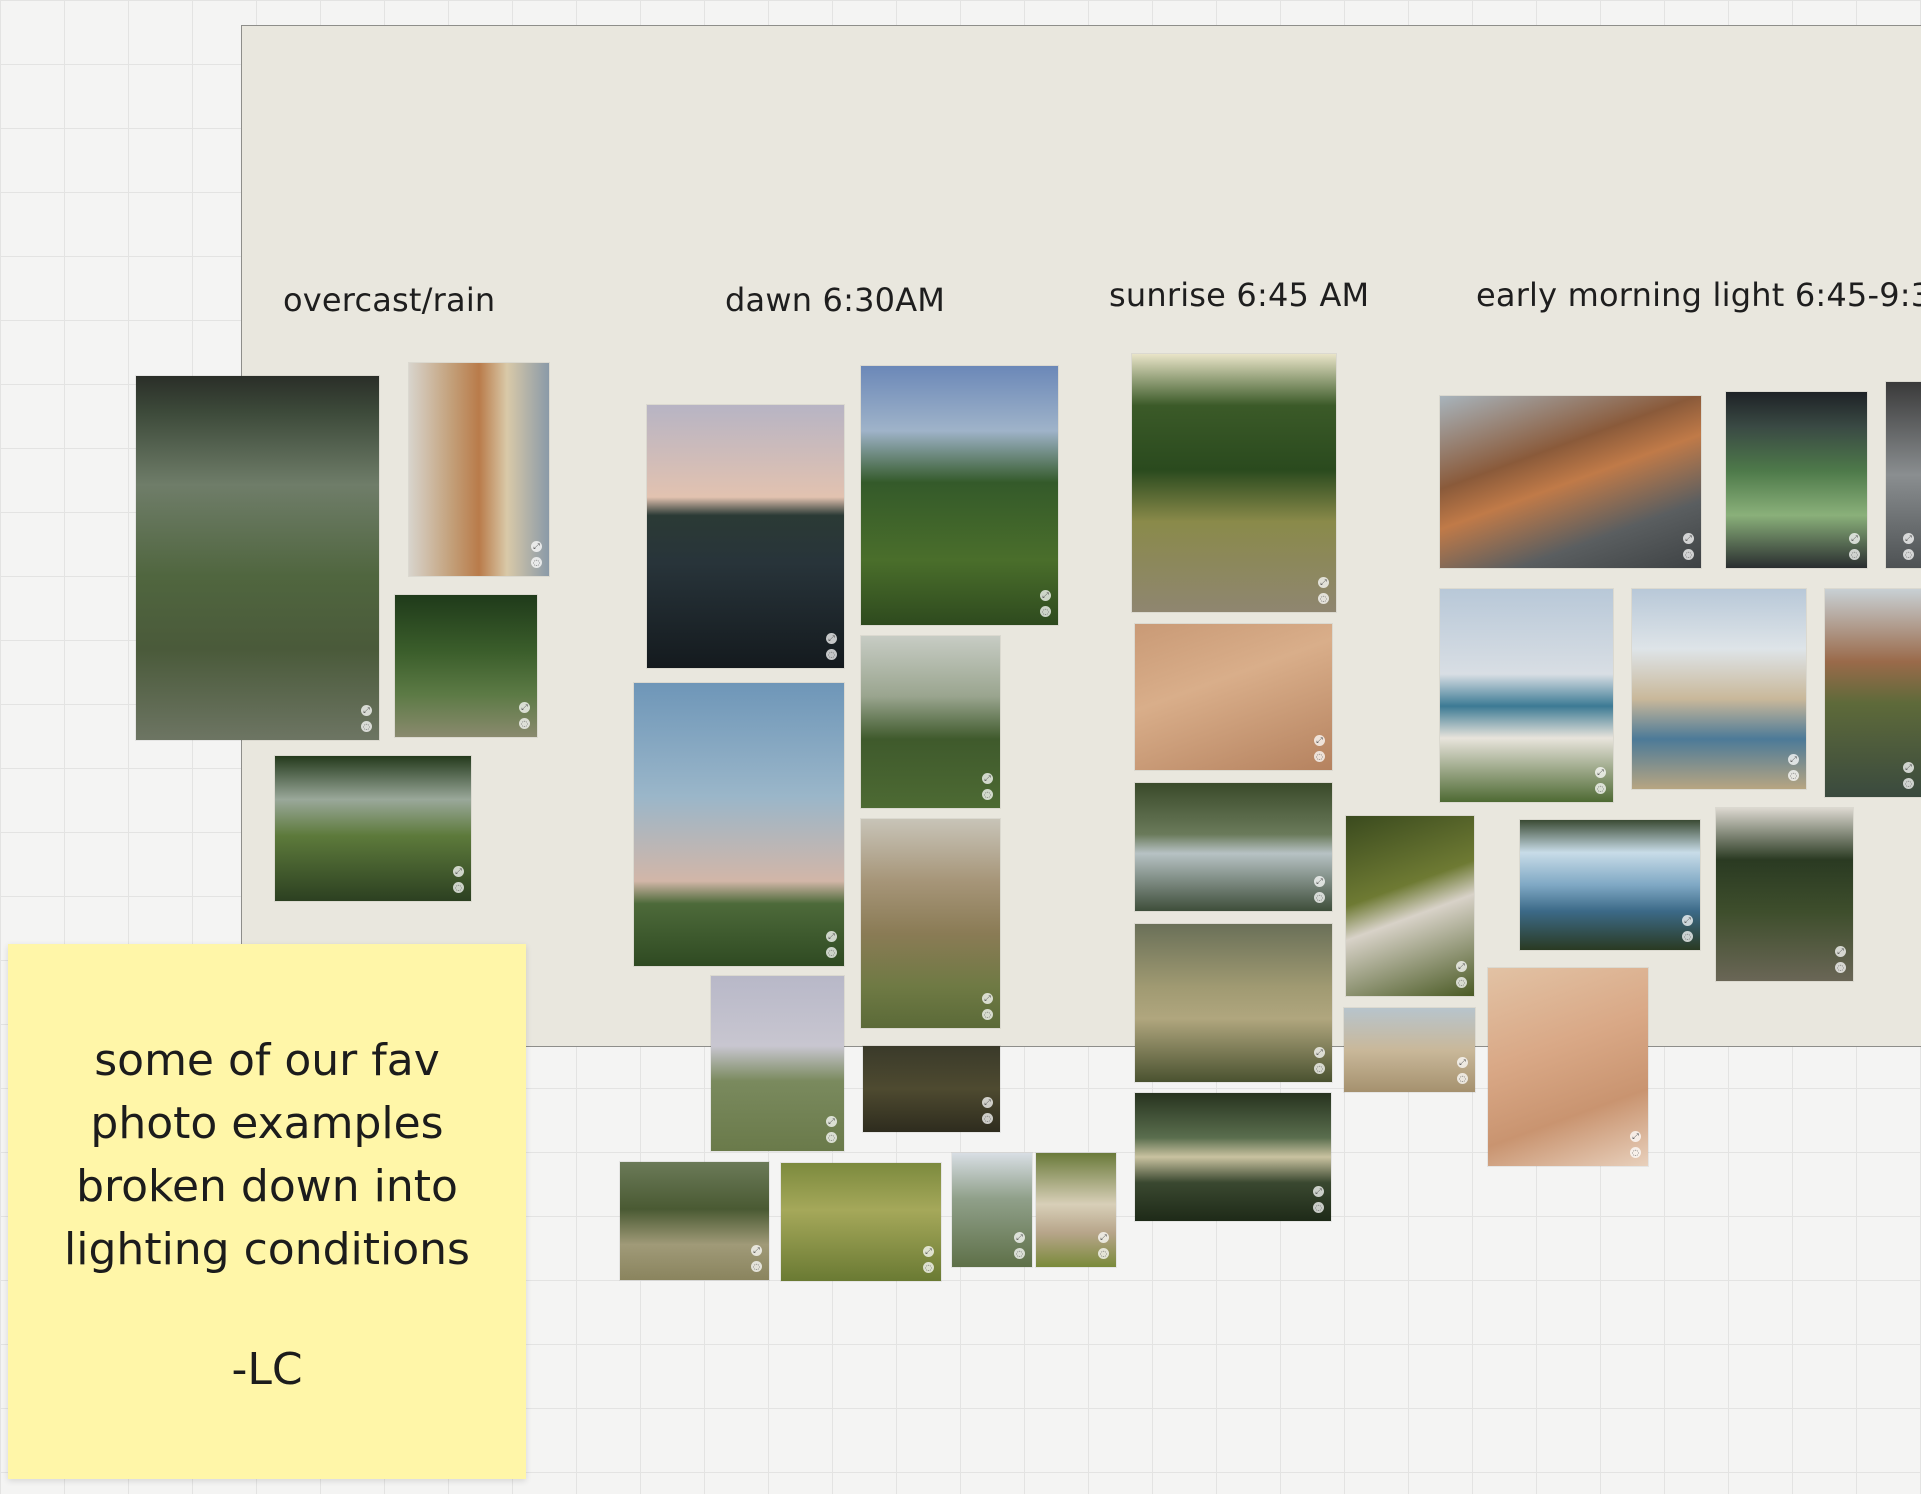 This screenshot has width=1921, height=1494. Describe the element at coordinates (1610, 885) in the screenshot. I see `photo-lake-through-trees: ⤢ ◌` at that location.